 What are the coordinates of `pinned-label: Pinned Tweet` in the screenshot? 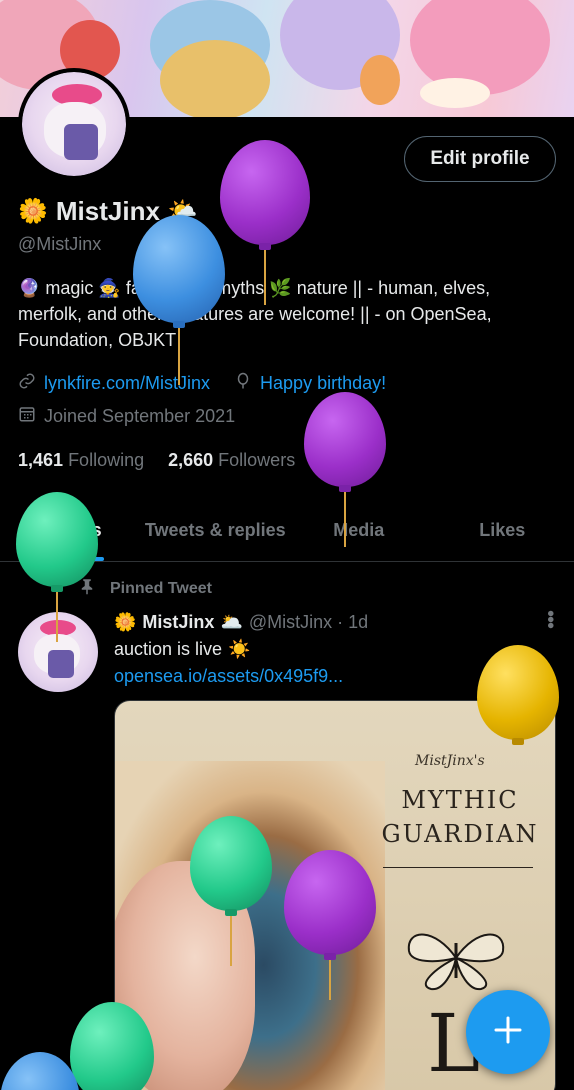 It's located at (161, 588).